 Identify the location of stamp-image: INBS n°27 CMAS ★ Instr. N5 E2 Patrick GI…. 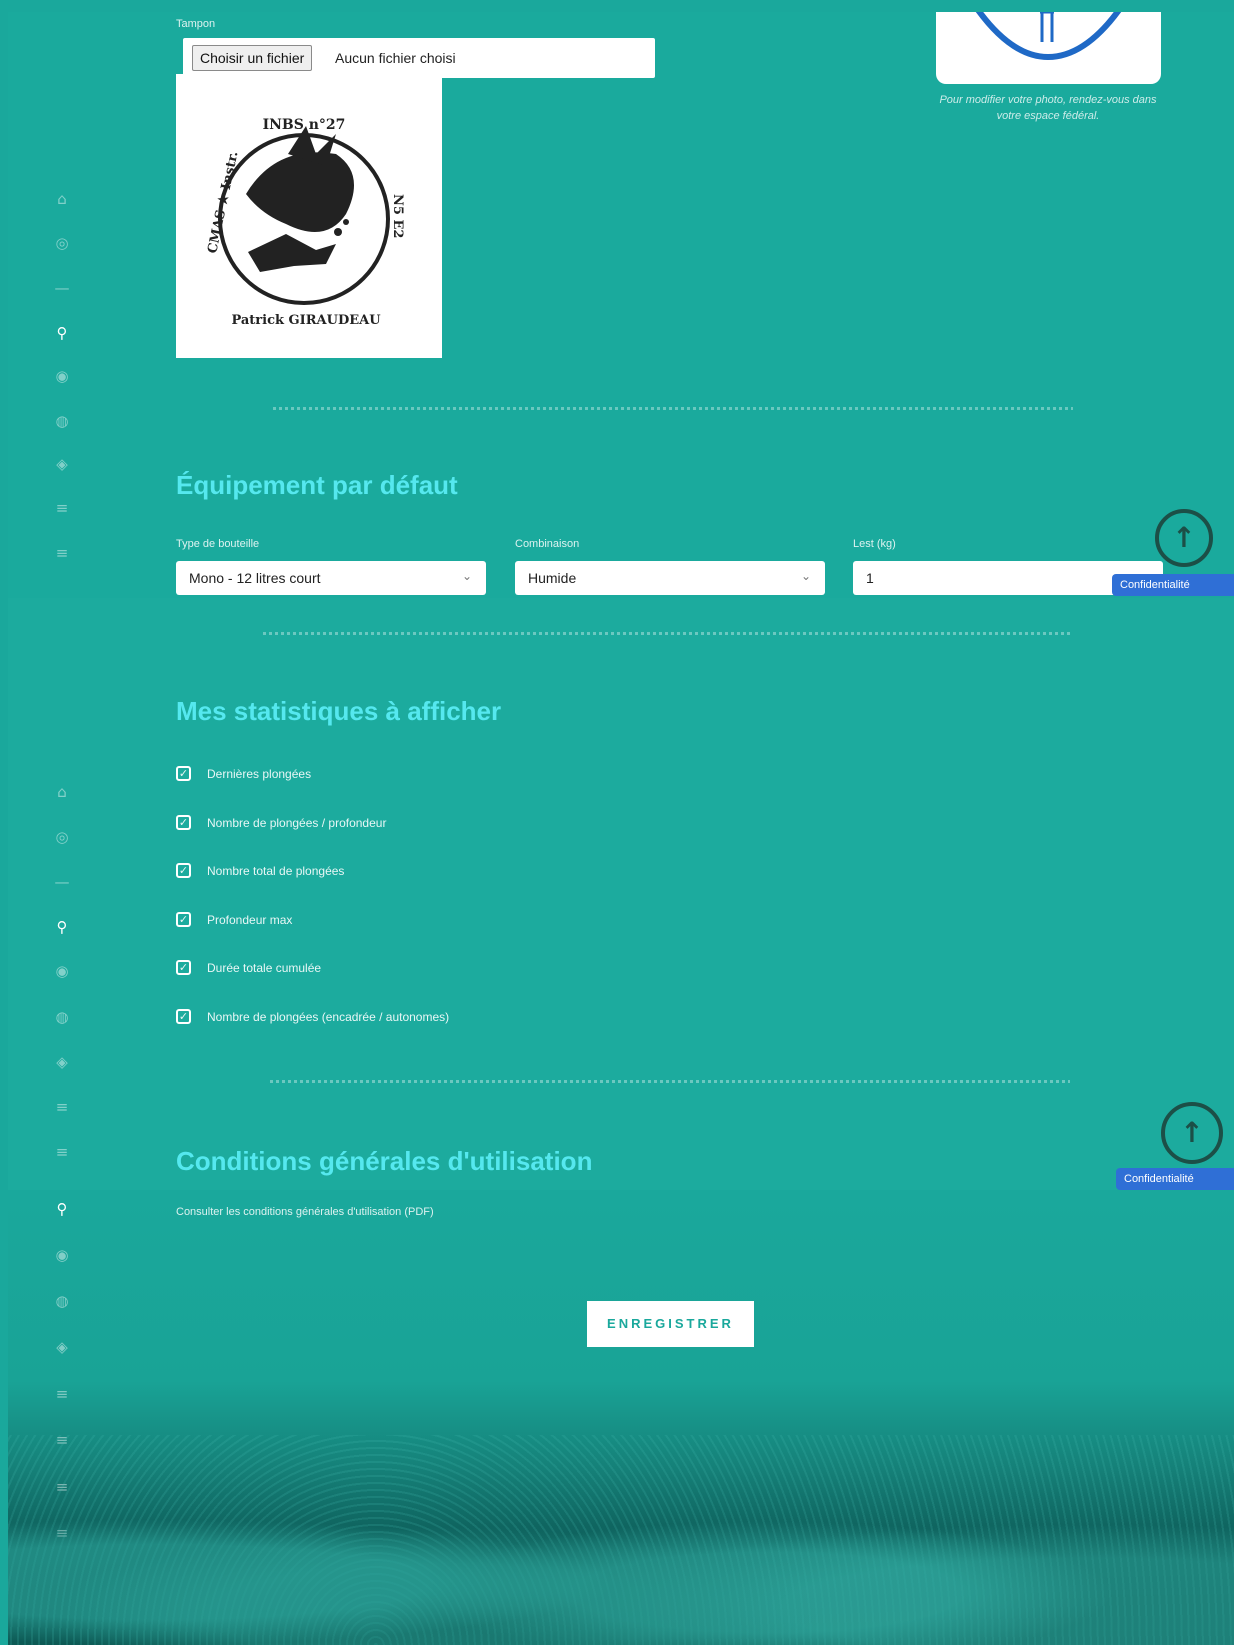
(309, 216).